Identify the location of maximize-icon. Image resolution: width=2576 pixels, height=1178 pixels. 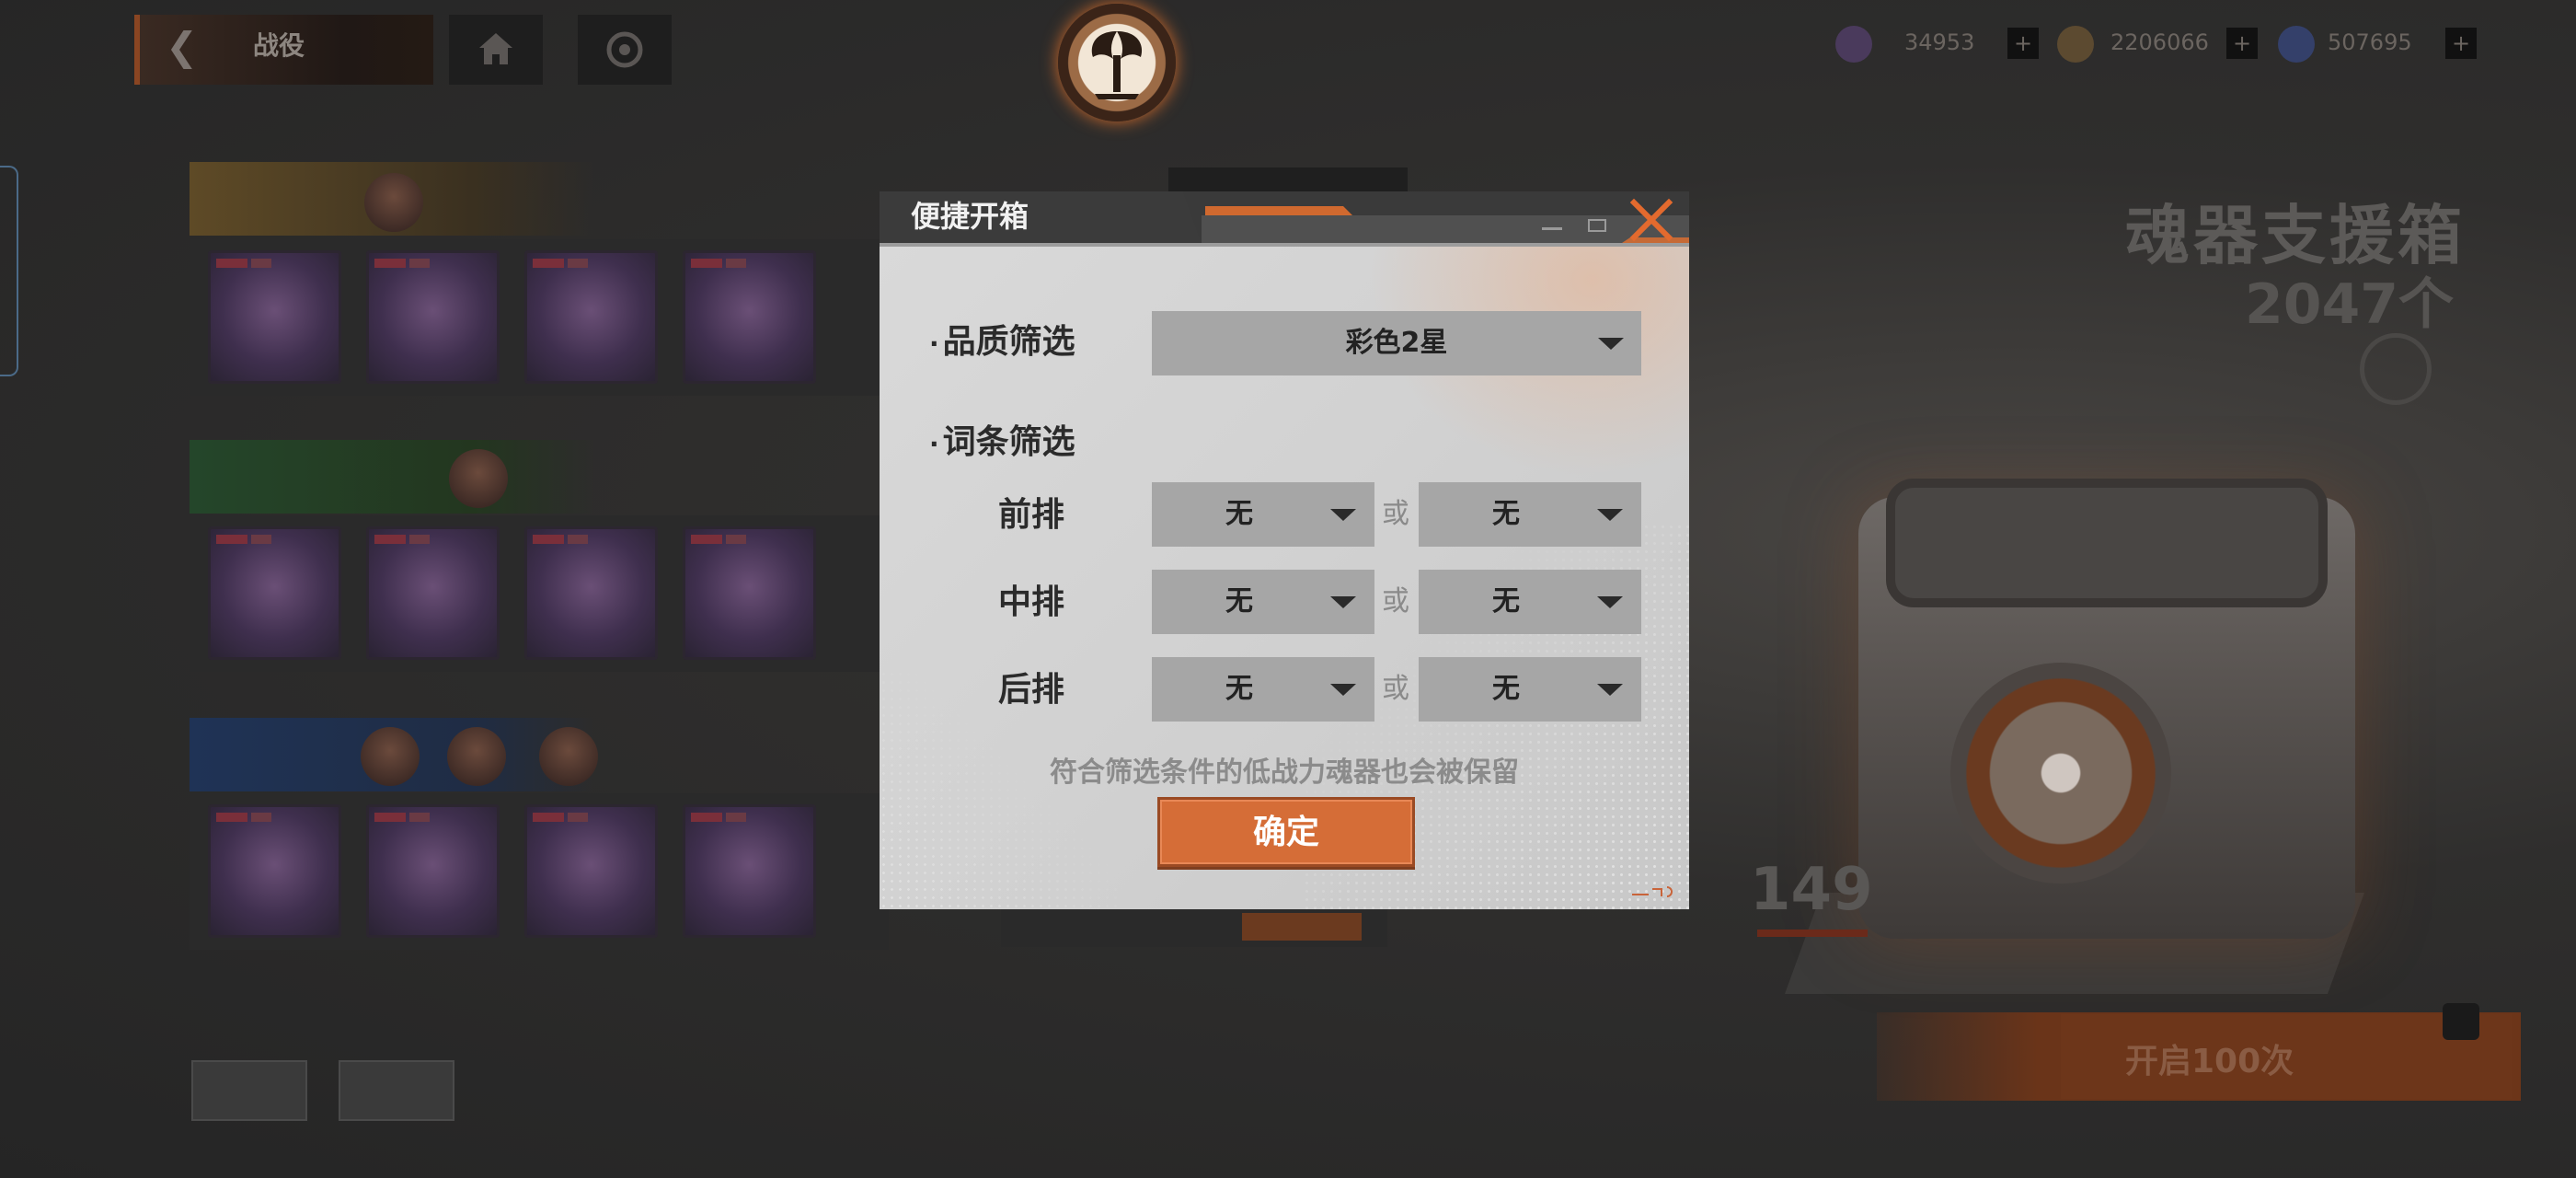
(1597, 225).